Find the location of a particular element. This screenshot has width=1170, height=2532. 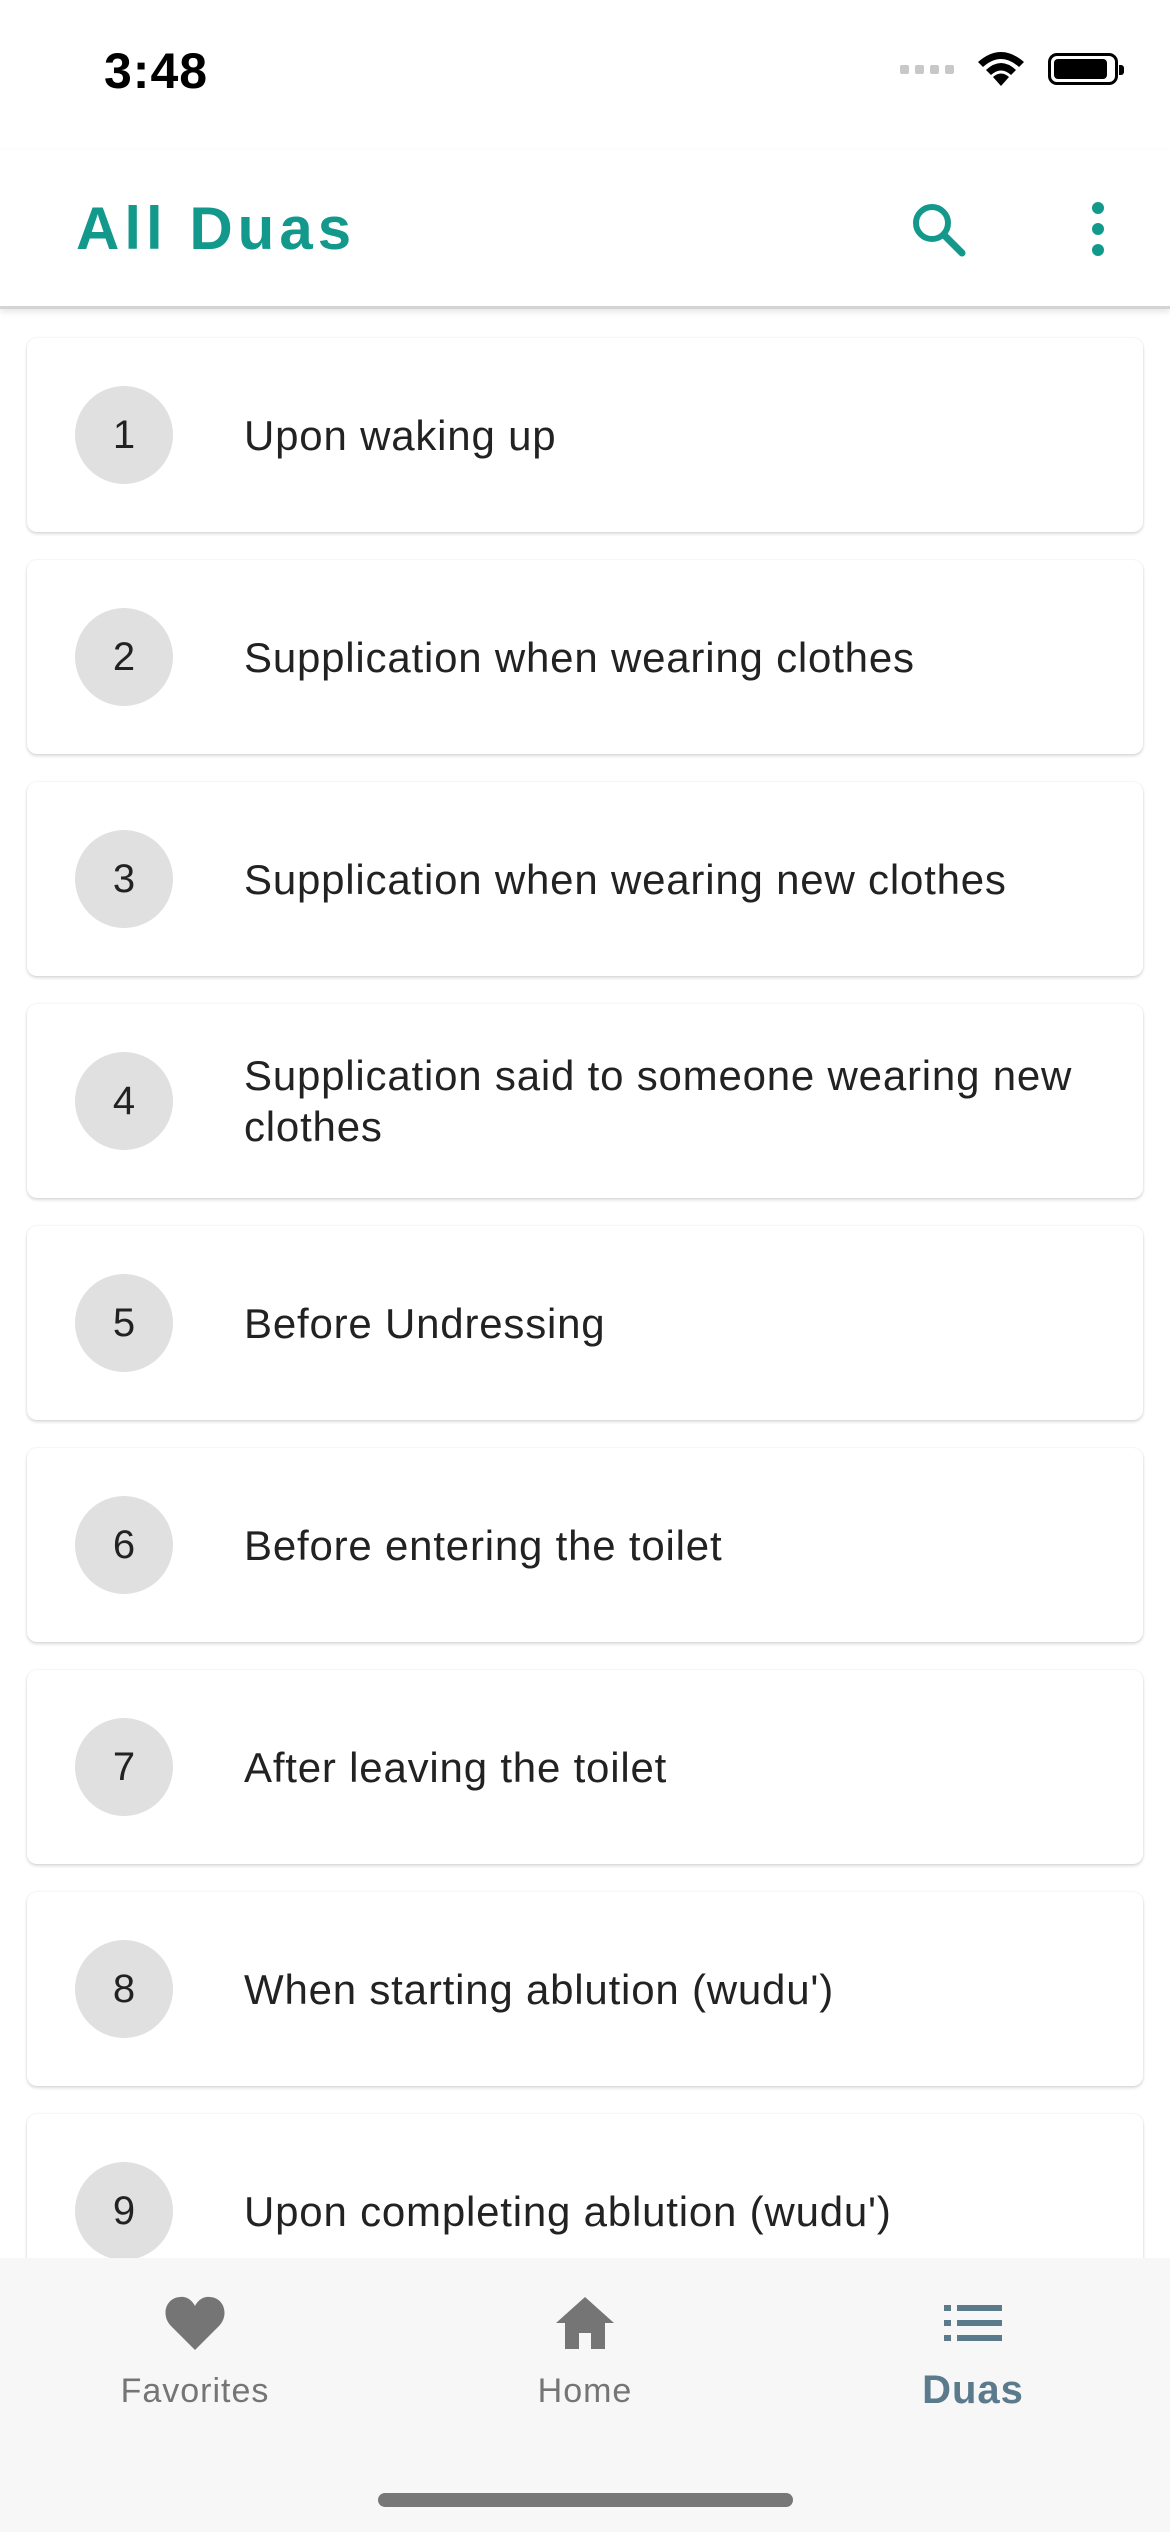

nav-item-duas: Duas is located at coordinates (973, 2368).